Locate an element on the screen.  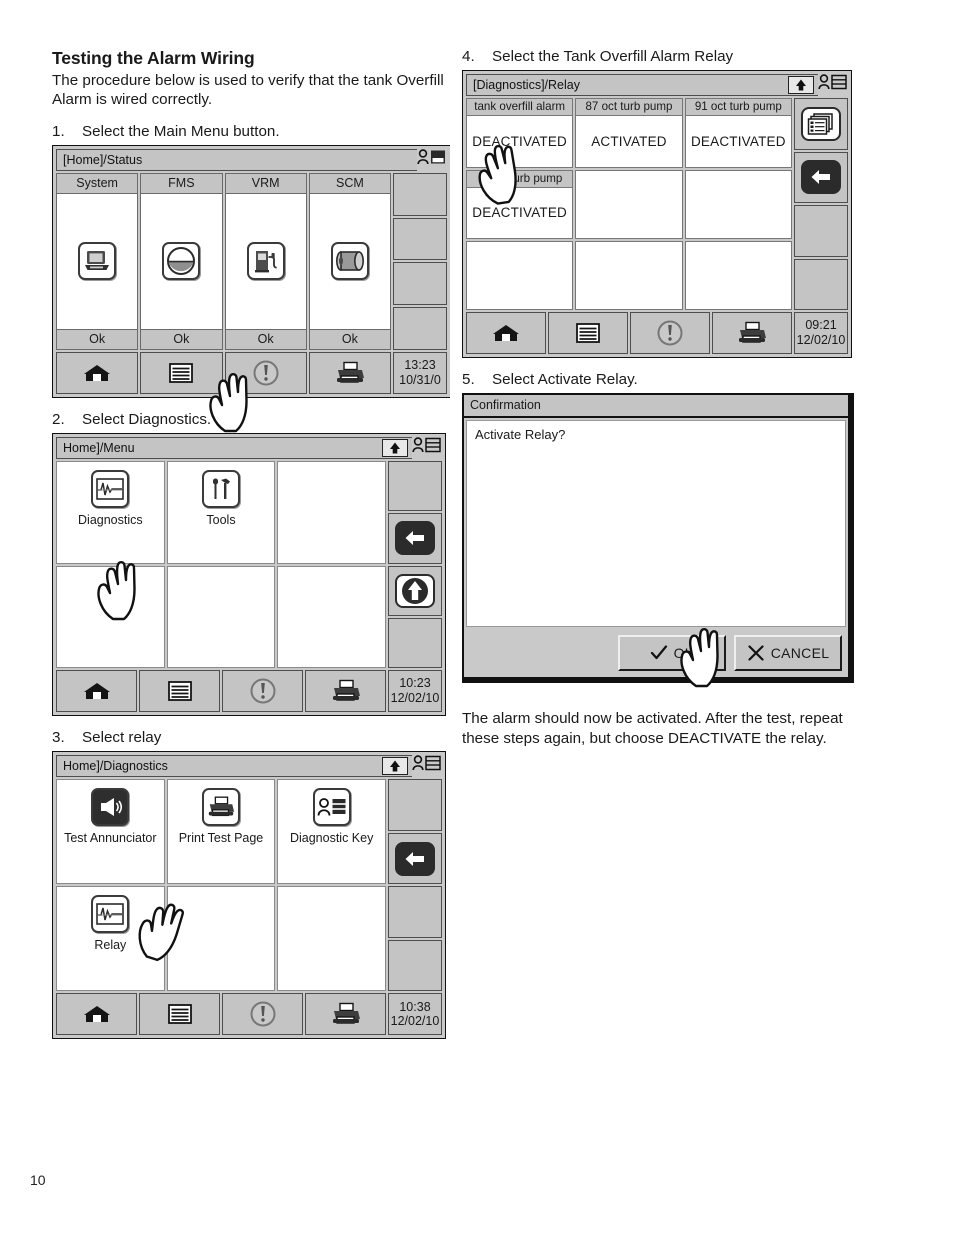
diagnostics-cell-relay: Relay is located at coordinates (110, 939).